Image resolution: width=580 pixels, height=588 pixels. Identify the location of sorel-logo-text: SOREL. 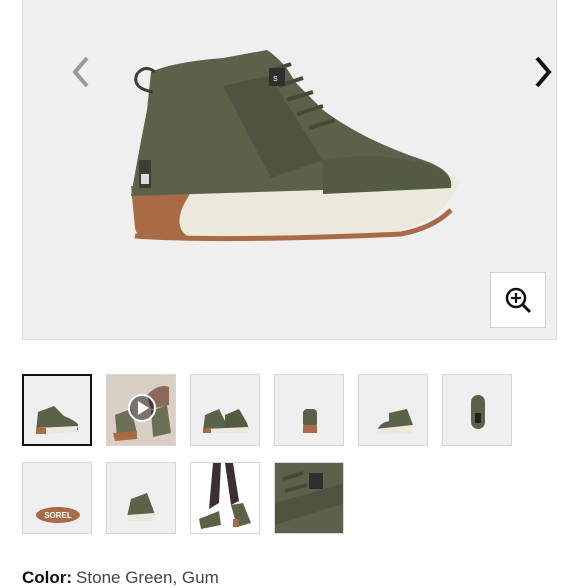
(58, 515).